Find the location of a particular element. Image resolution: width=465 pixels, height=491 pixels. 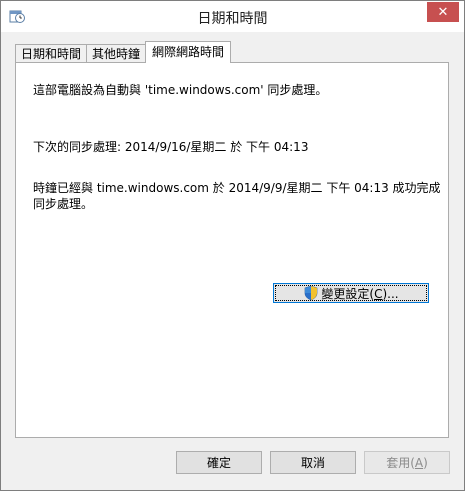

cancel-button: 取消 is located at coordinates (313, 462).